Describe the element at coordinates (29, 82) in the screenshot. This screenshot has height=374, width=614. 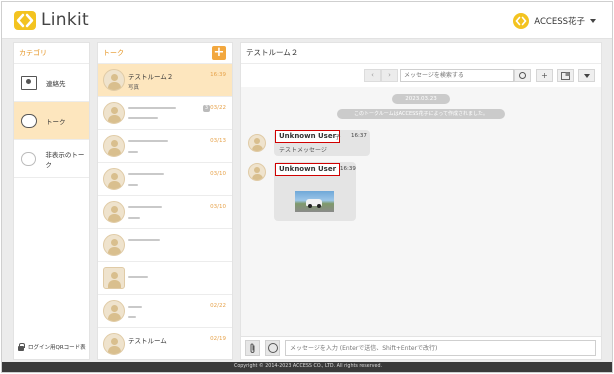
I see `contact-card-icon` at that location.